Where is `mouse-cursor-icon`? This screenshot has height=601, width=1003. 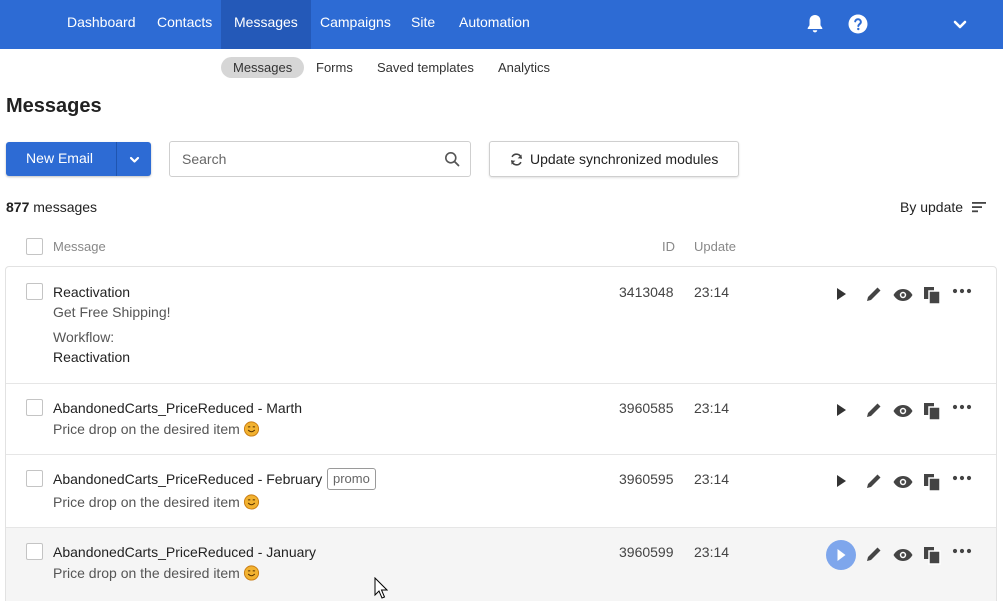
mouse-cursor-icon is located at coordinates (381, 588).